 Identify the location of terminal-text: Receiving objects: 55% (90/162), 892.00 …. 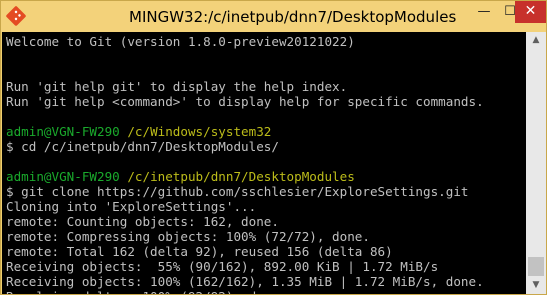
(222, 266).